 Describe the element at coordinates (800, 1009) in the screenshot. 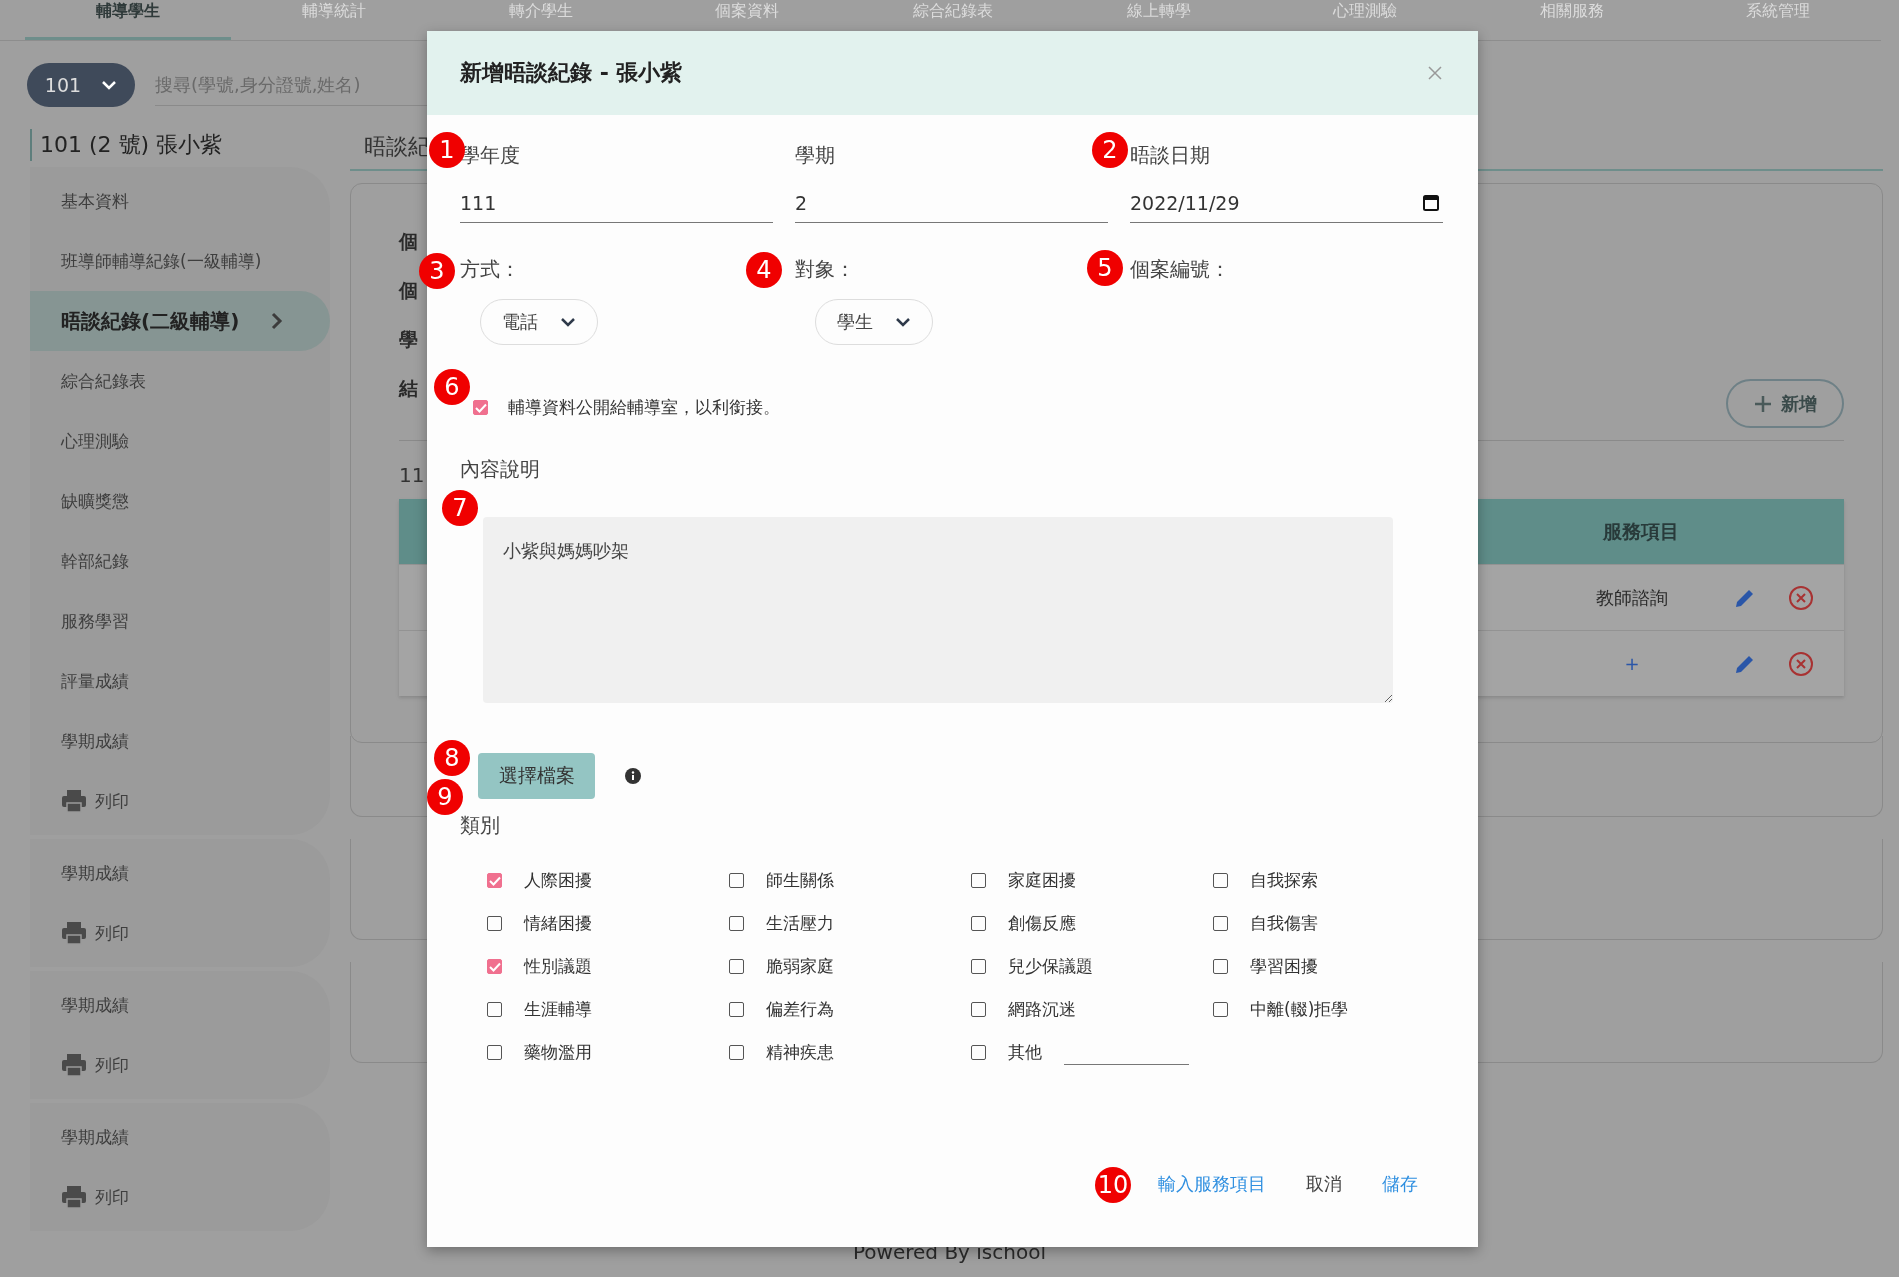

I see `checkbox-label: 偏差行為` at that location.